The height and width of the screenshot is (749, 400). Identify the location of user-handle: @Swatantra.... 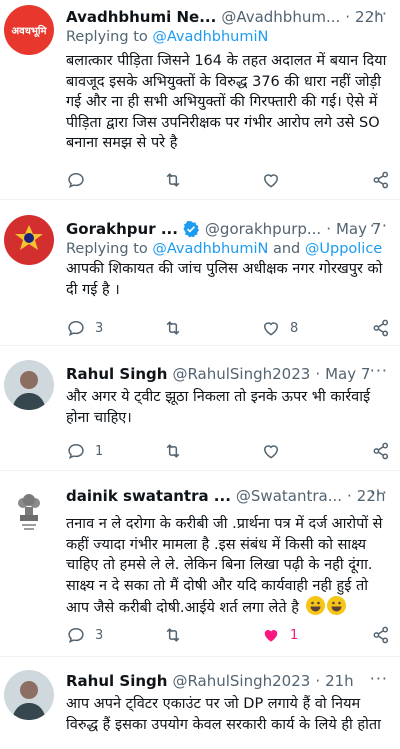
(289, 496).